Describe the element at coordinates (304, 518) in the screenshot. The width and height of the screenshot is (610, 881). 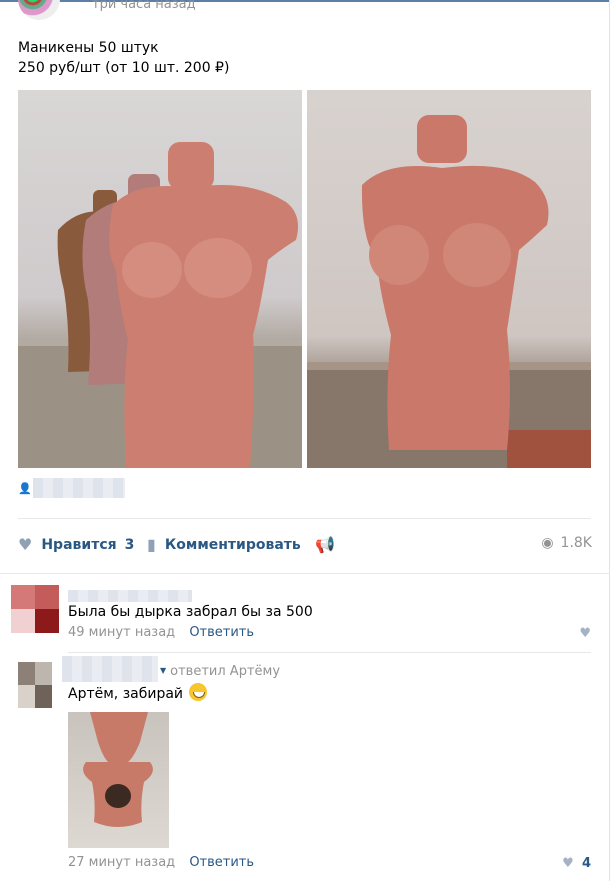
I see `post-divider` at that location.